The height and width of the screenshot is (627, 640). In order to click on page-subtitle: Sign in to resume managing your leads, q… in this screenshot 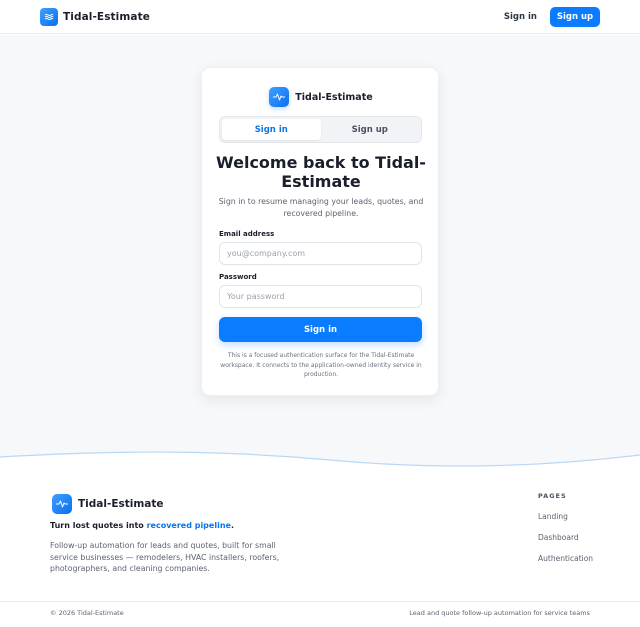, I will do `click(321, 207)`.